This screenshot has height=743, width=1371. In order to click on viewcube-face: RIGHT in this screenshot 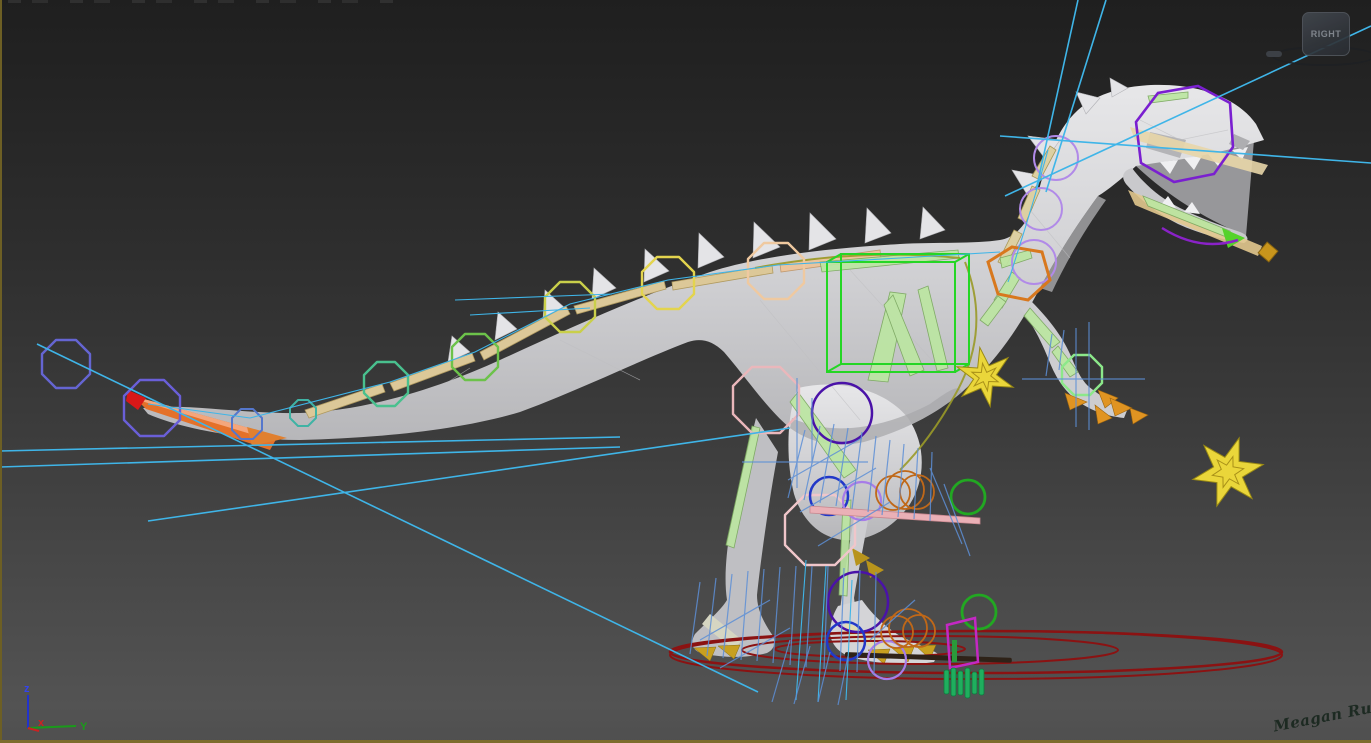, I will do `click(1326, 34)`.